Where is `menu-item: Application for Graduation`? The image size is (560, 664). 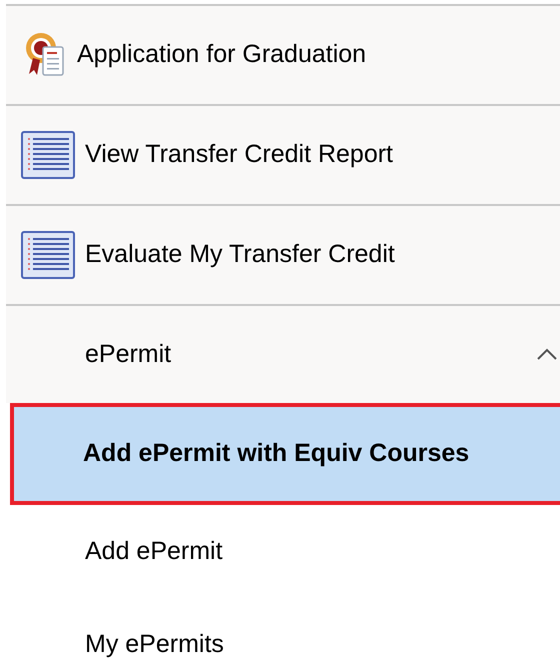
menu-item: Application for Graduation is located at coordinates (283, 56).